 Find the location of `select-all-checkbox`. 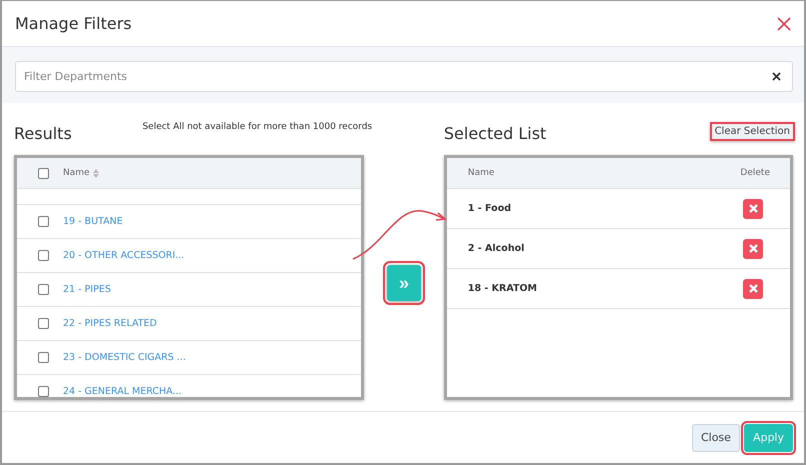

select-all-checkbox is located at coordinates (43, 173).